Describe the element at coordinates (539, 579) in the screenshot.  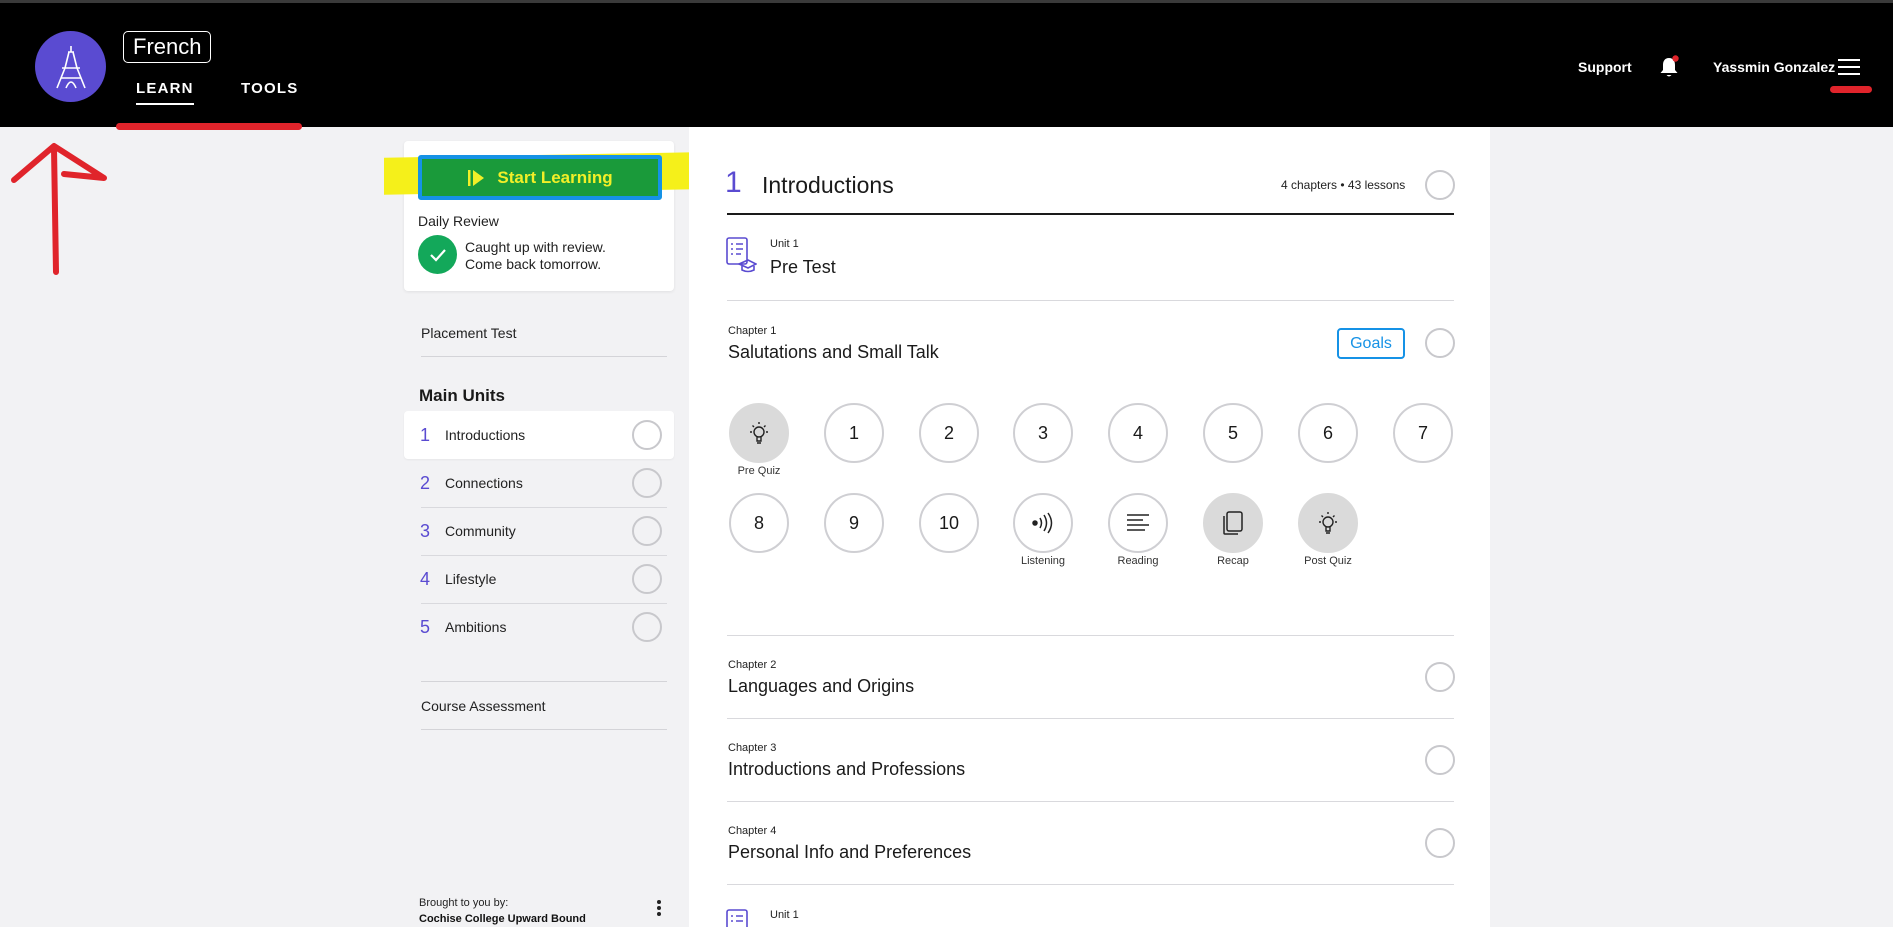
I see `sidebar-unit-lifestyle: 4 Lifestyle` at that location.